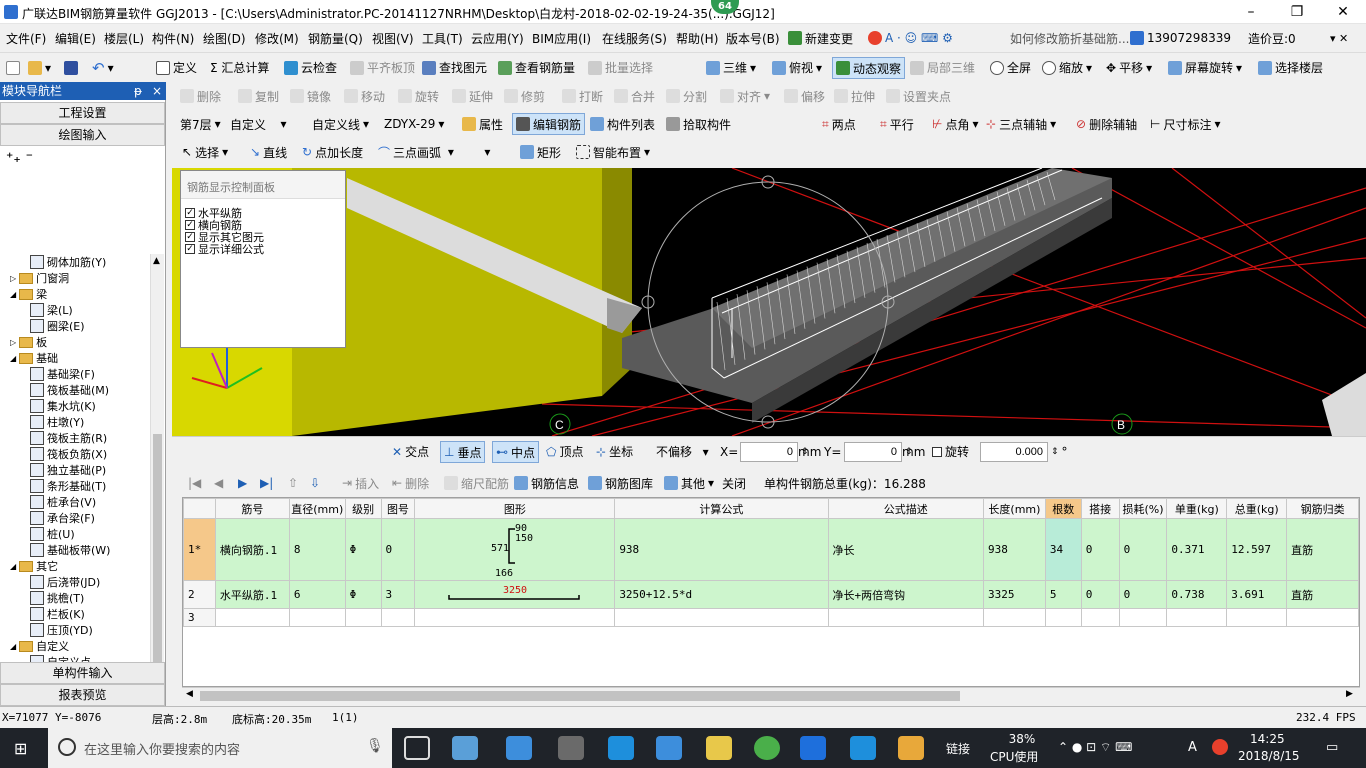 This screenshot has width=1366, height=768. What do you see at coordinates (839, 124) in the screenshot?
I see `two-points-button: ⌗ 两点` at bounding box center [839, 124].